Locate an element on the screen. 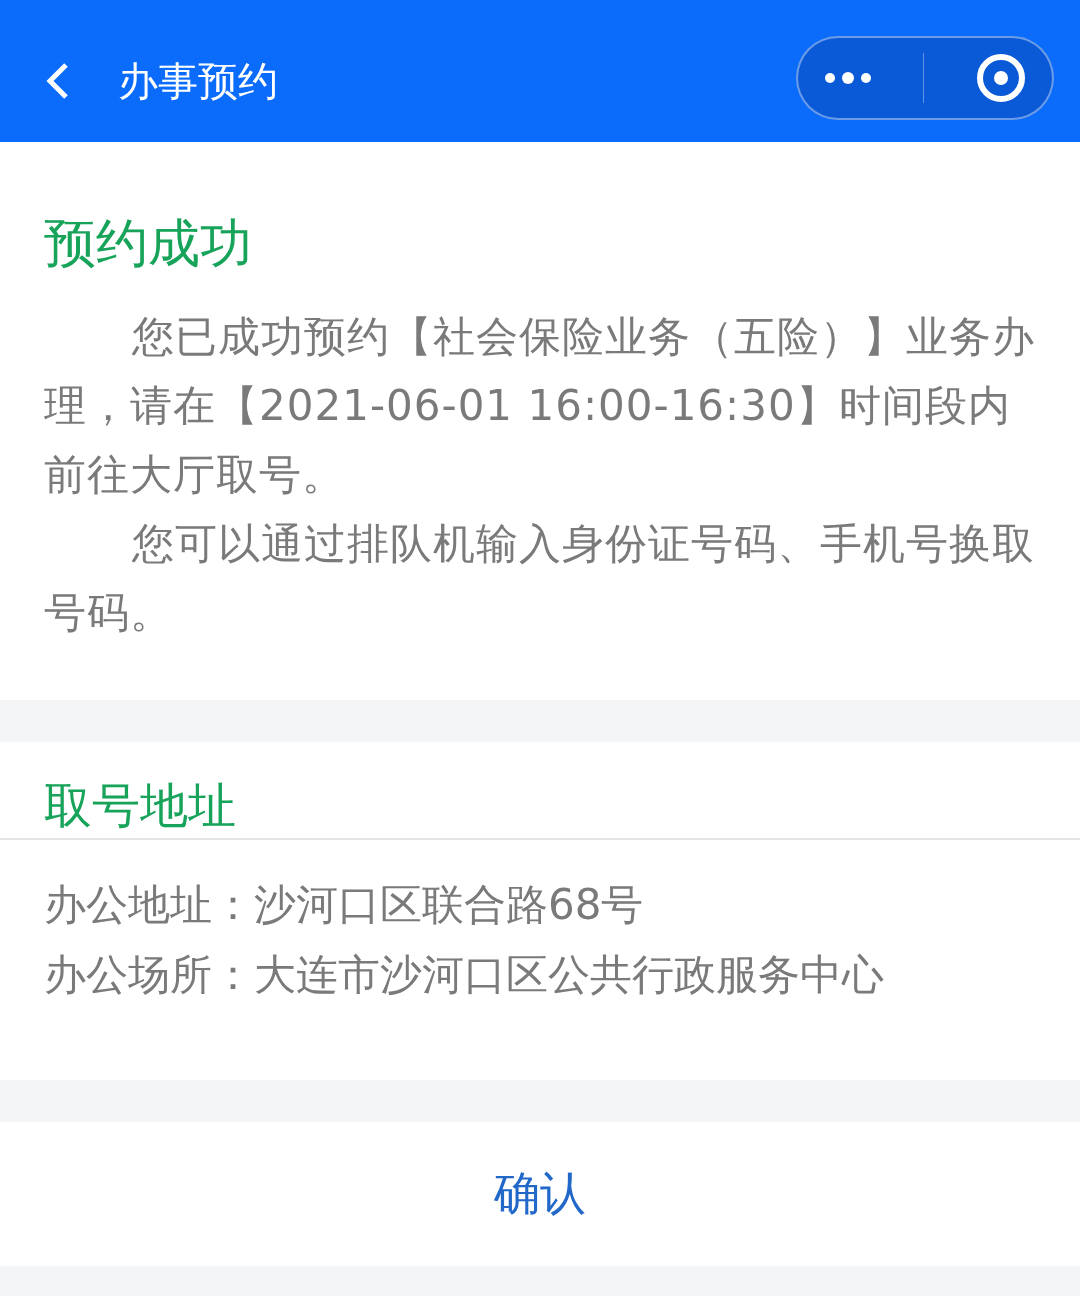 The height and width of the screenshot is (1296, 1080). address-line: 办公场所：大连市沙河口区公共行政服务中心 is located at coordinates (464, 975).